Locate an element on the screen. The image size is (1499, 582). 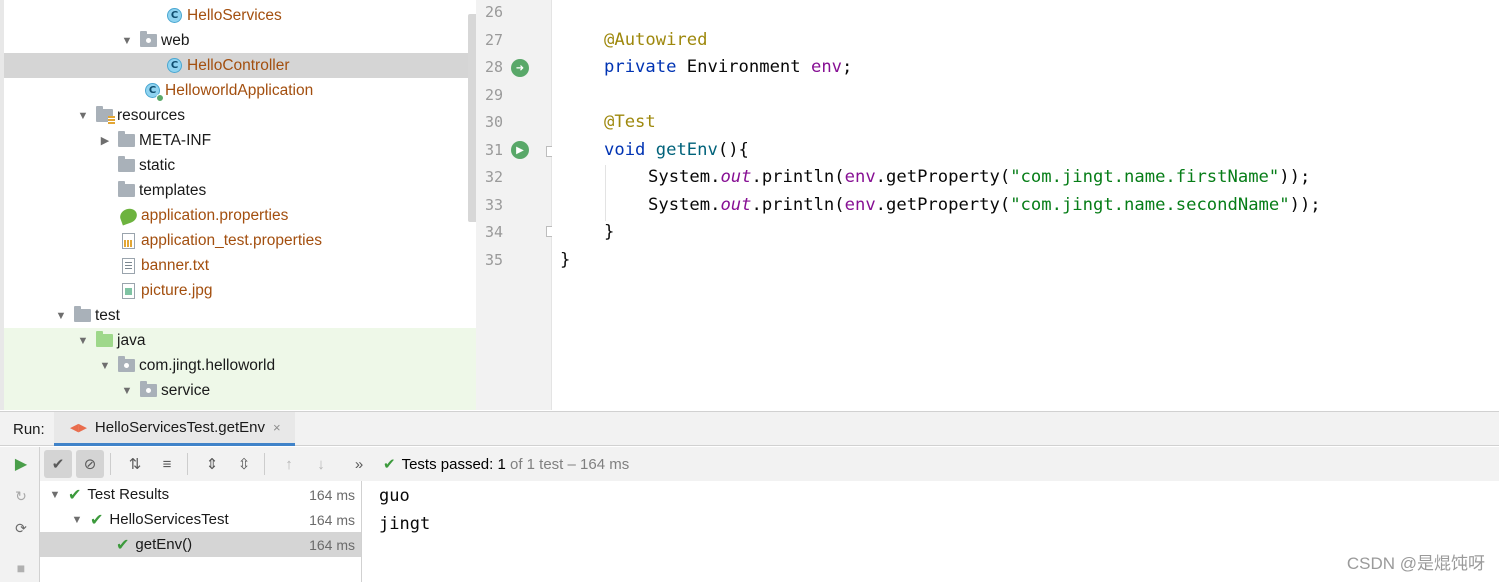
line-number: 27 is located at coordinates (493, 40).